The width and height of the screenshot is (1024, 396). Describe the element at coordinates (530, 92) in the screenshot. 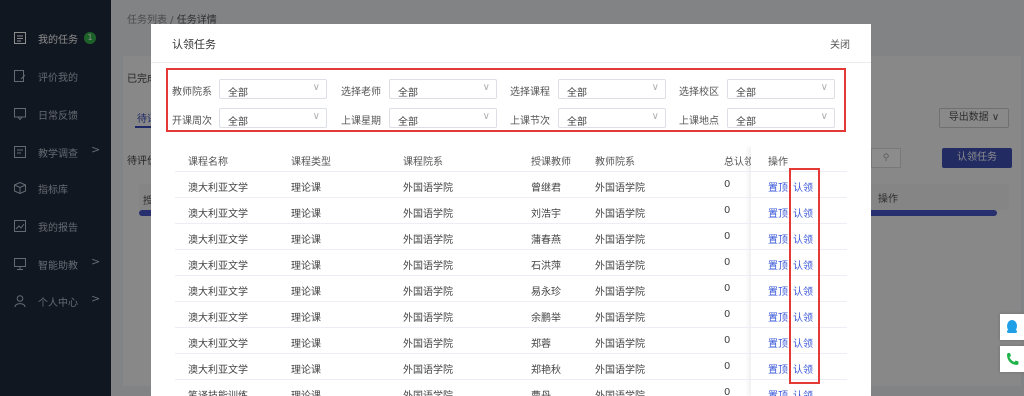

I see `filter-label-course: 选择课程` at that location.